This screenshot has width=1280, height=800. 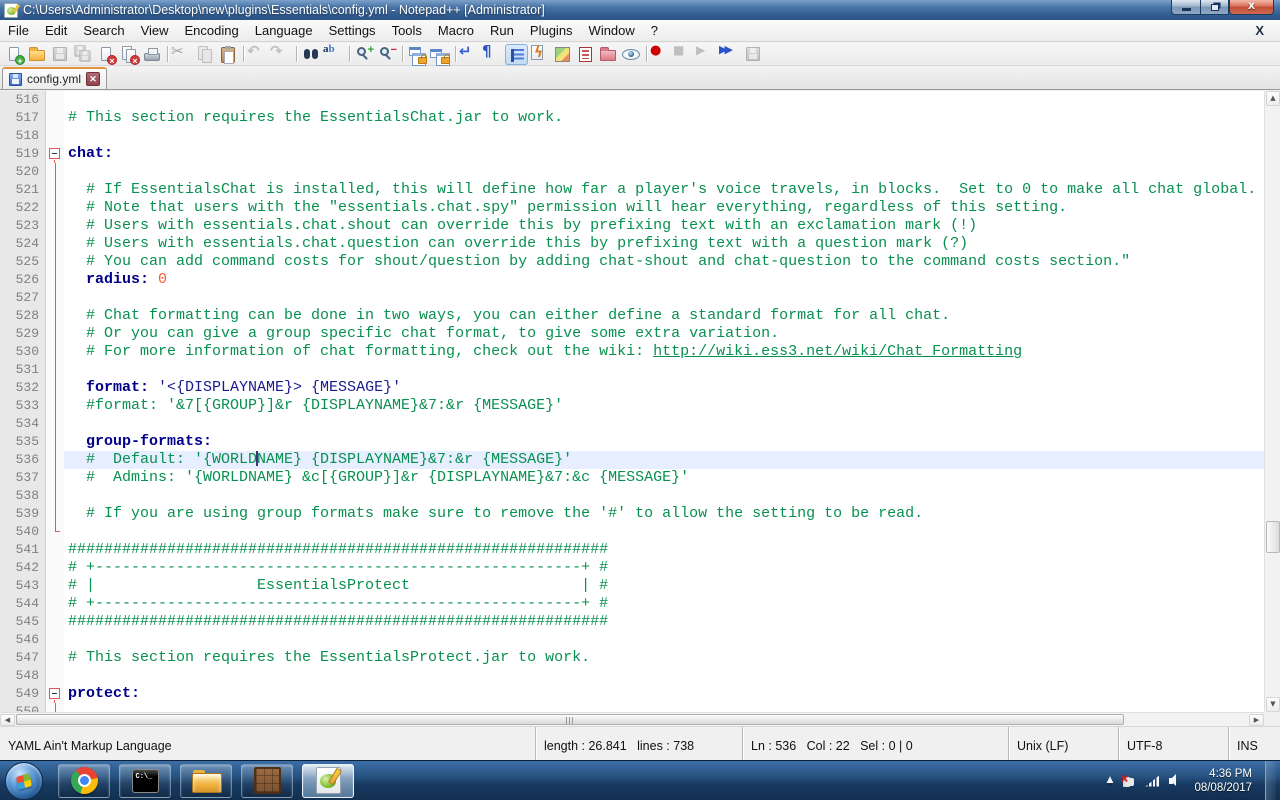 What do you see at coordinates (632, 388) in the screenshot?
I see `code-line-532: 532 format: '<{DISPLAYNAME}> {MESSAGE}'` at bounding box center [632, 388].